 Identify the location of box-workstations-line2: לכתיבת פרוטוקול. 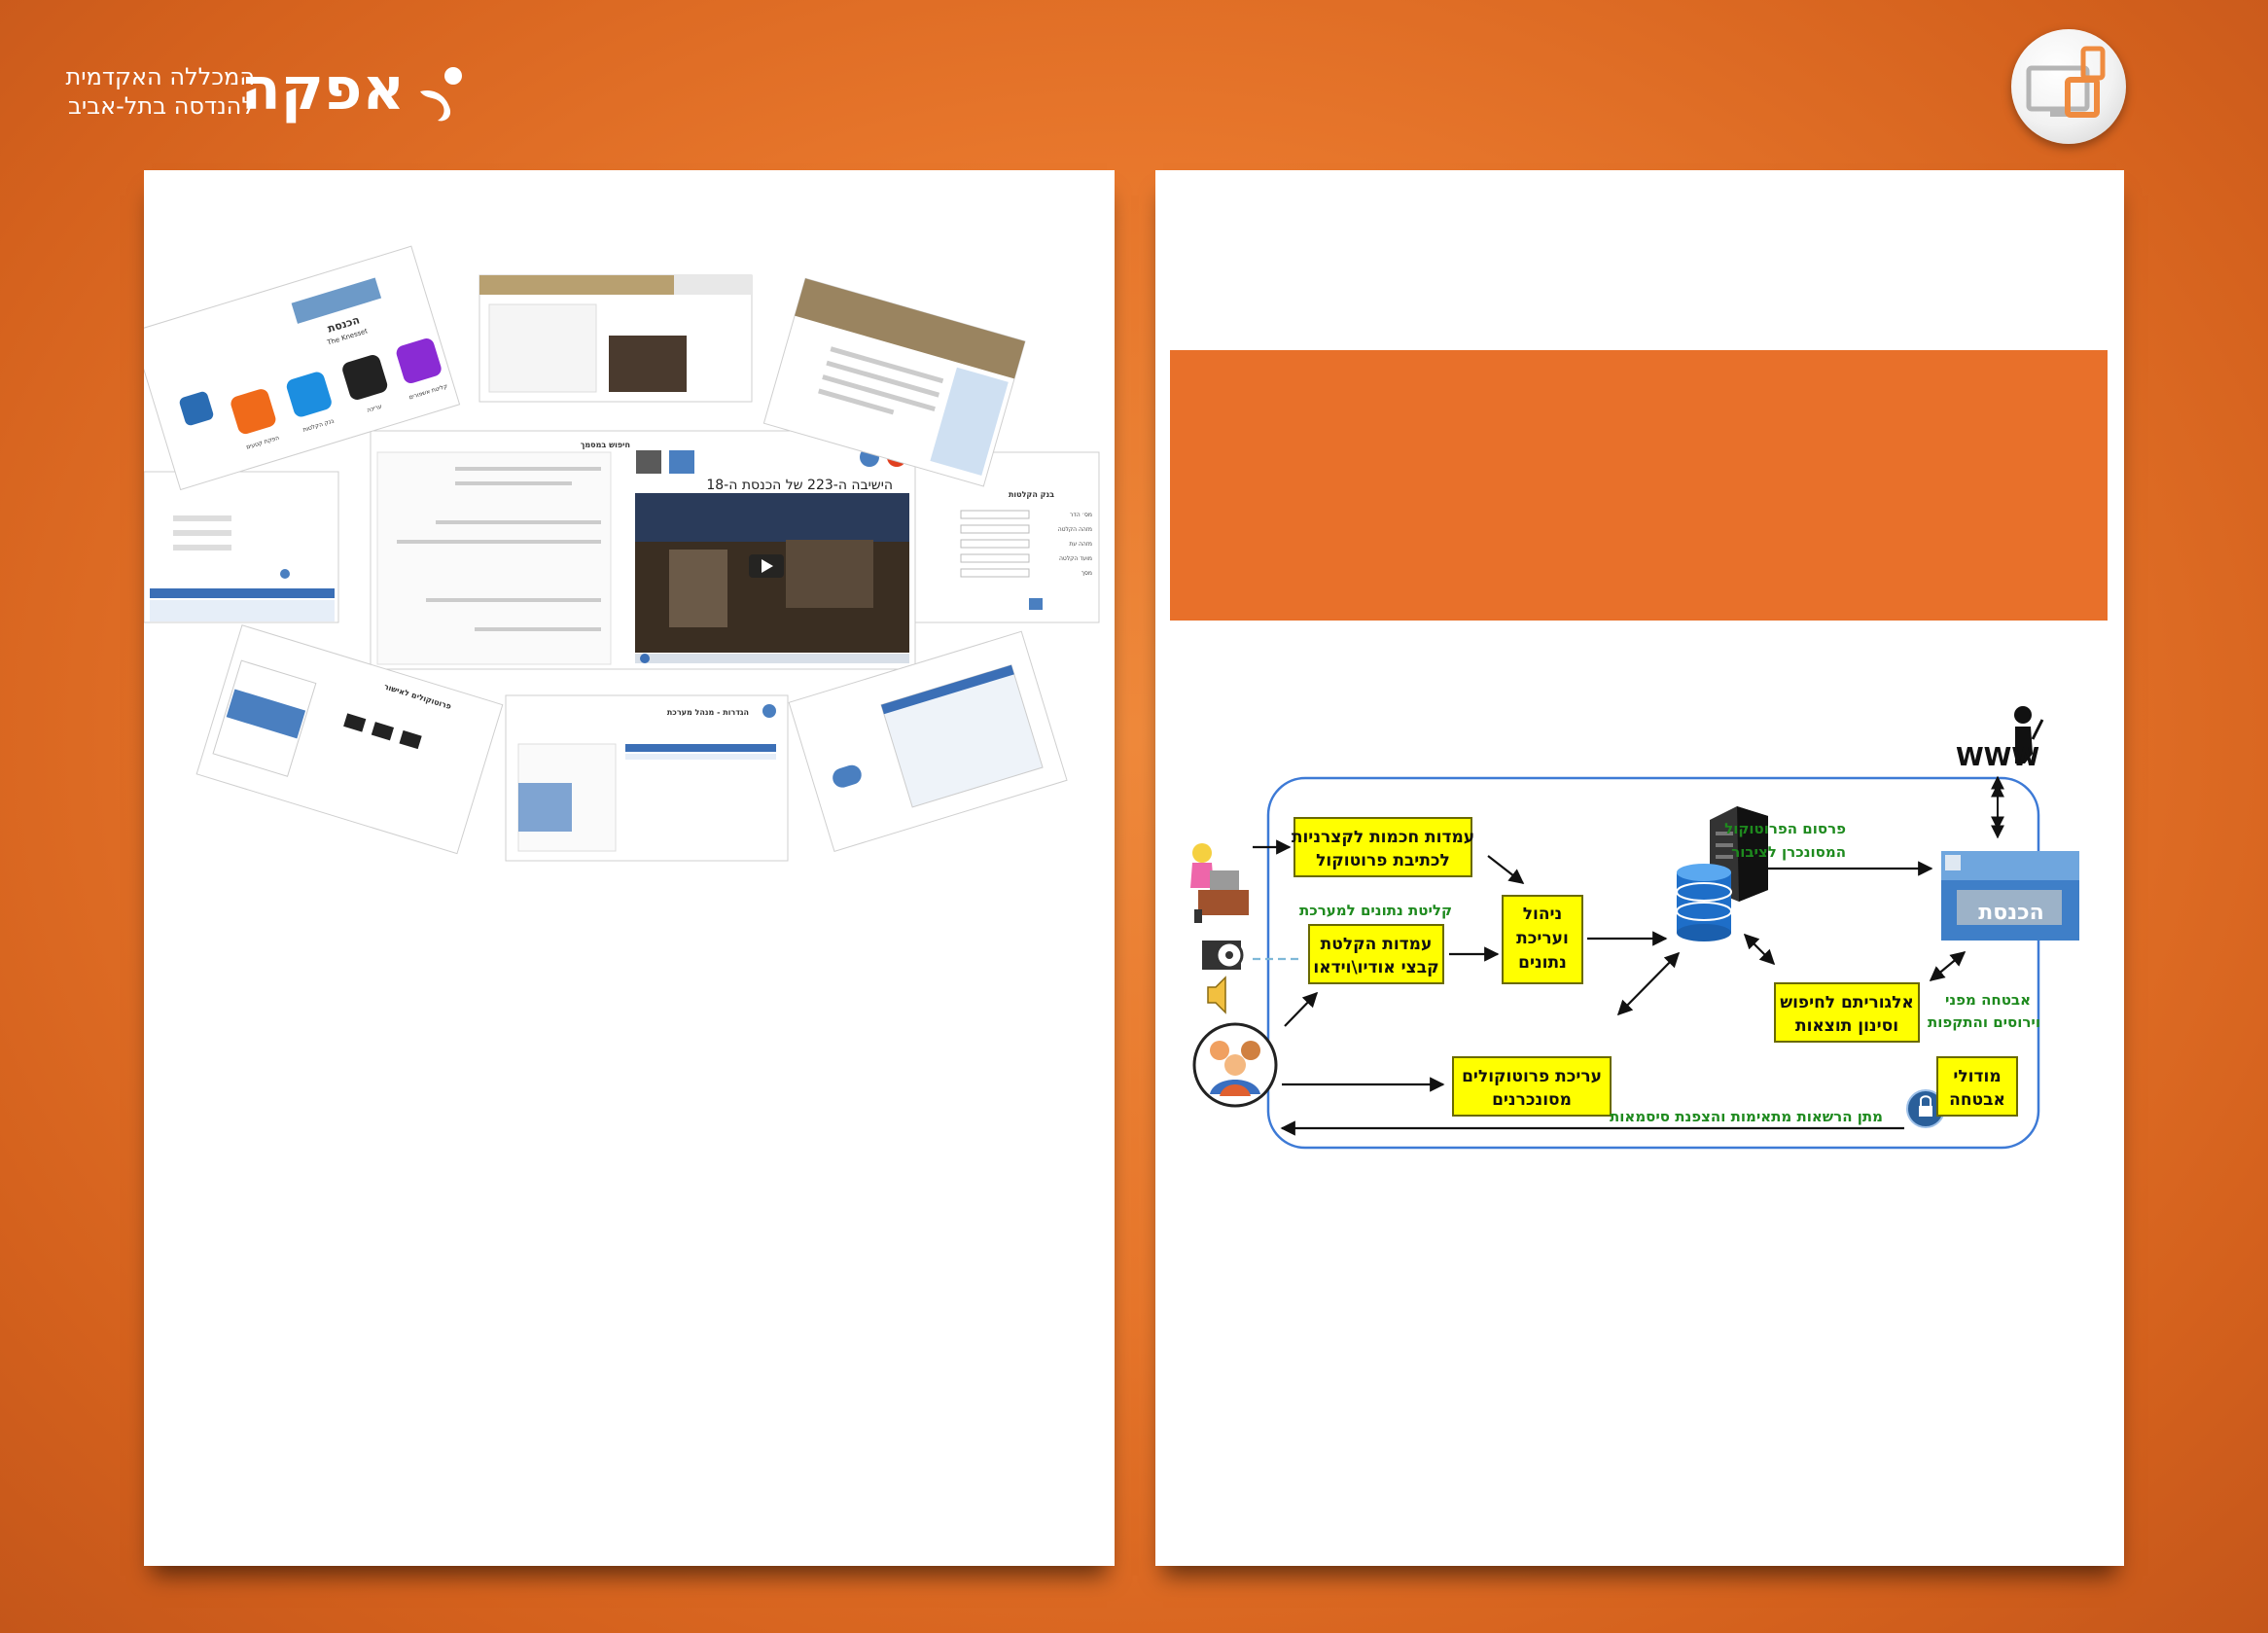
(1383, 860).